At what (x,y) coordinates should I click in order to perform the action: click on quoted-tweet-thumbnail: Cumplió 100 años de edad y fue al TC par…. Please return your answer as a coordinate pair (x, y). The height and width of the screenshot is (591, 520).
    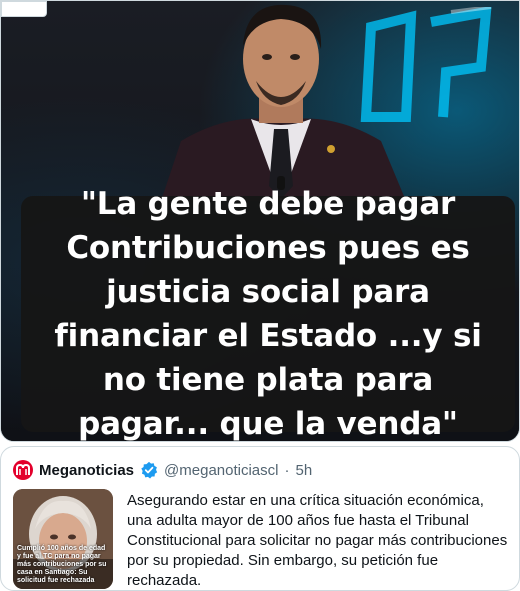
    Looking at the image, I should click on (63, 539).